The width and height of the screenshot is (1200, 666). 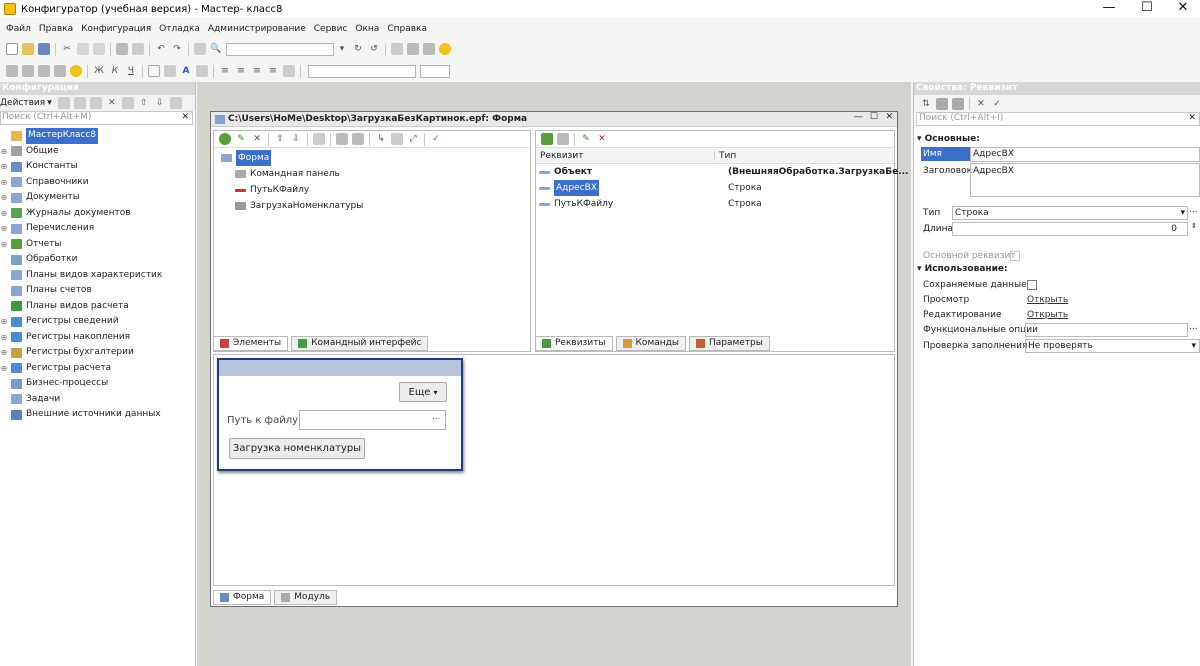 What do you see at coordinates (97, 136) in the screenshot?
I see `tree-item: МастерКласс8` at bounding box center [97, 136].